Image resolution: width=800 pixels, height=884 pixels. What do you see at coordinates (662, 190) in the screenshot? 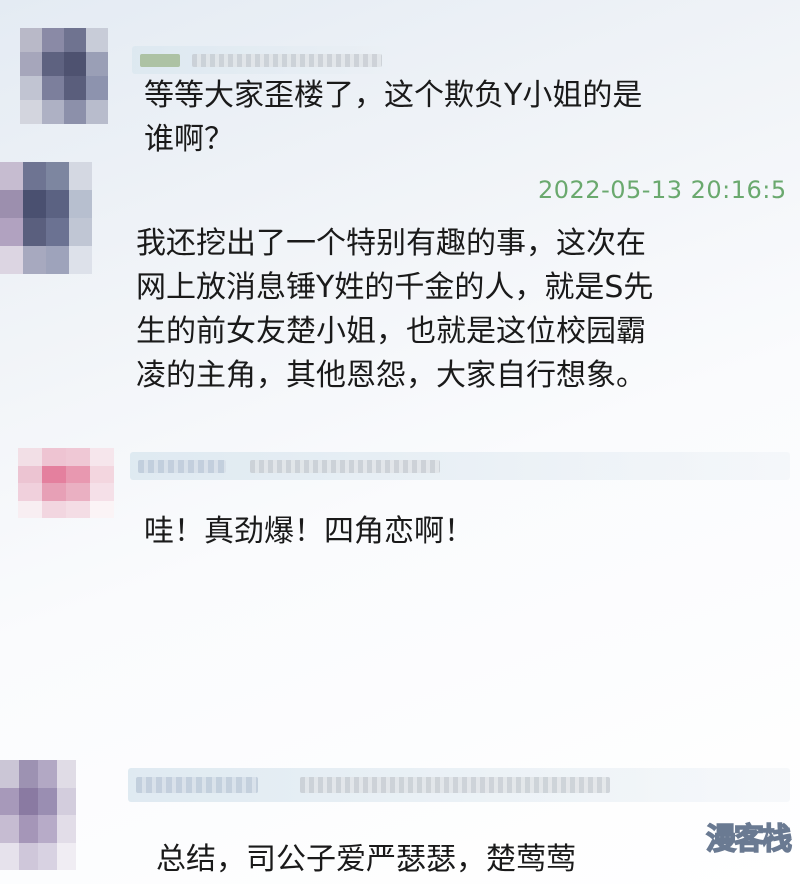
I see `comment-timestamp: 2022-05-13 20:16:5` at bounding box center [662, 190].